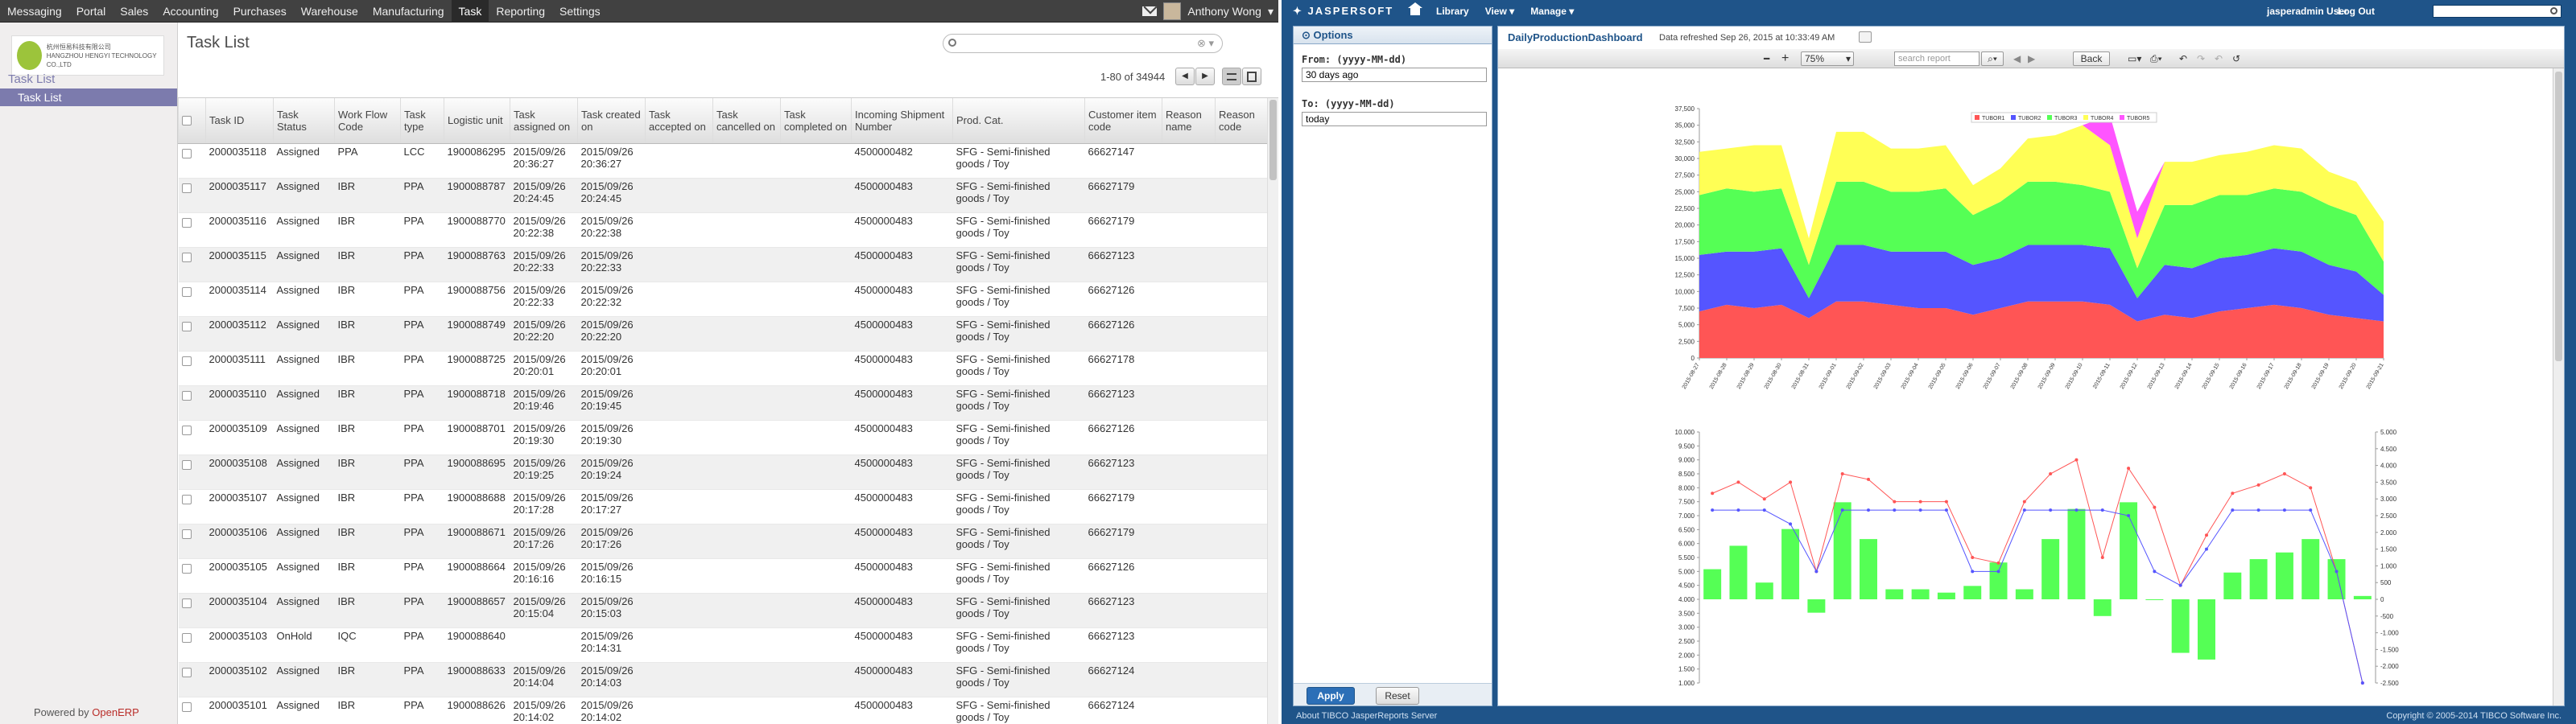  Describe the element at coordinates (408, 11) in the screenshot. I see `menu-manufacturing: Manufacturing` at that location.